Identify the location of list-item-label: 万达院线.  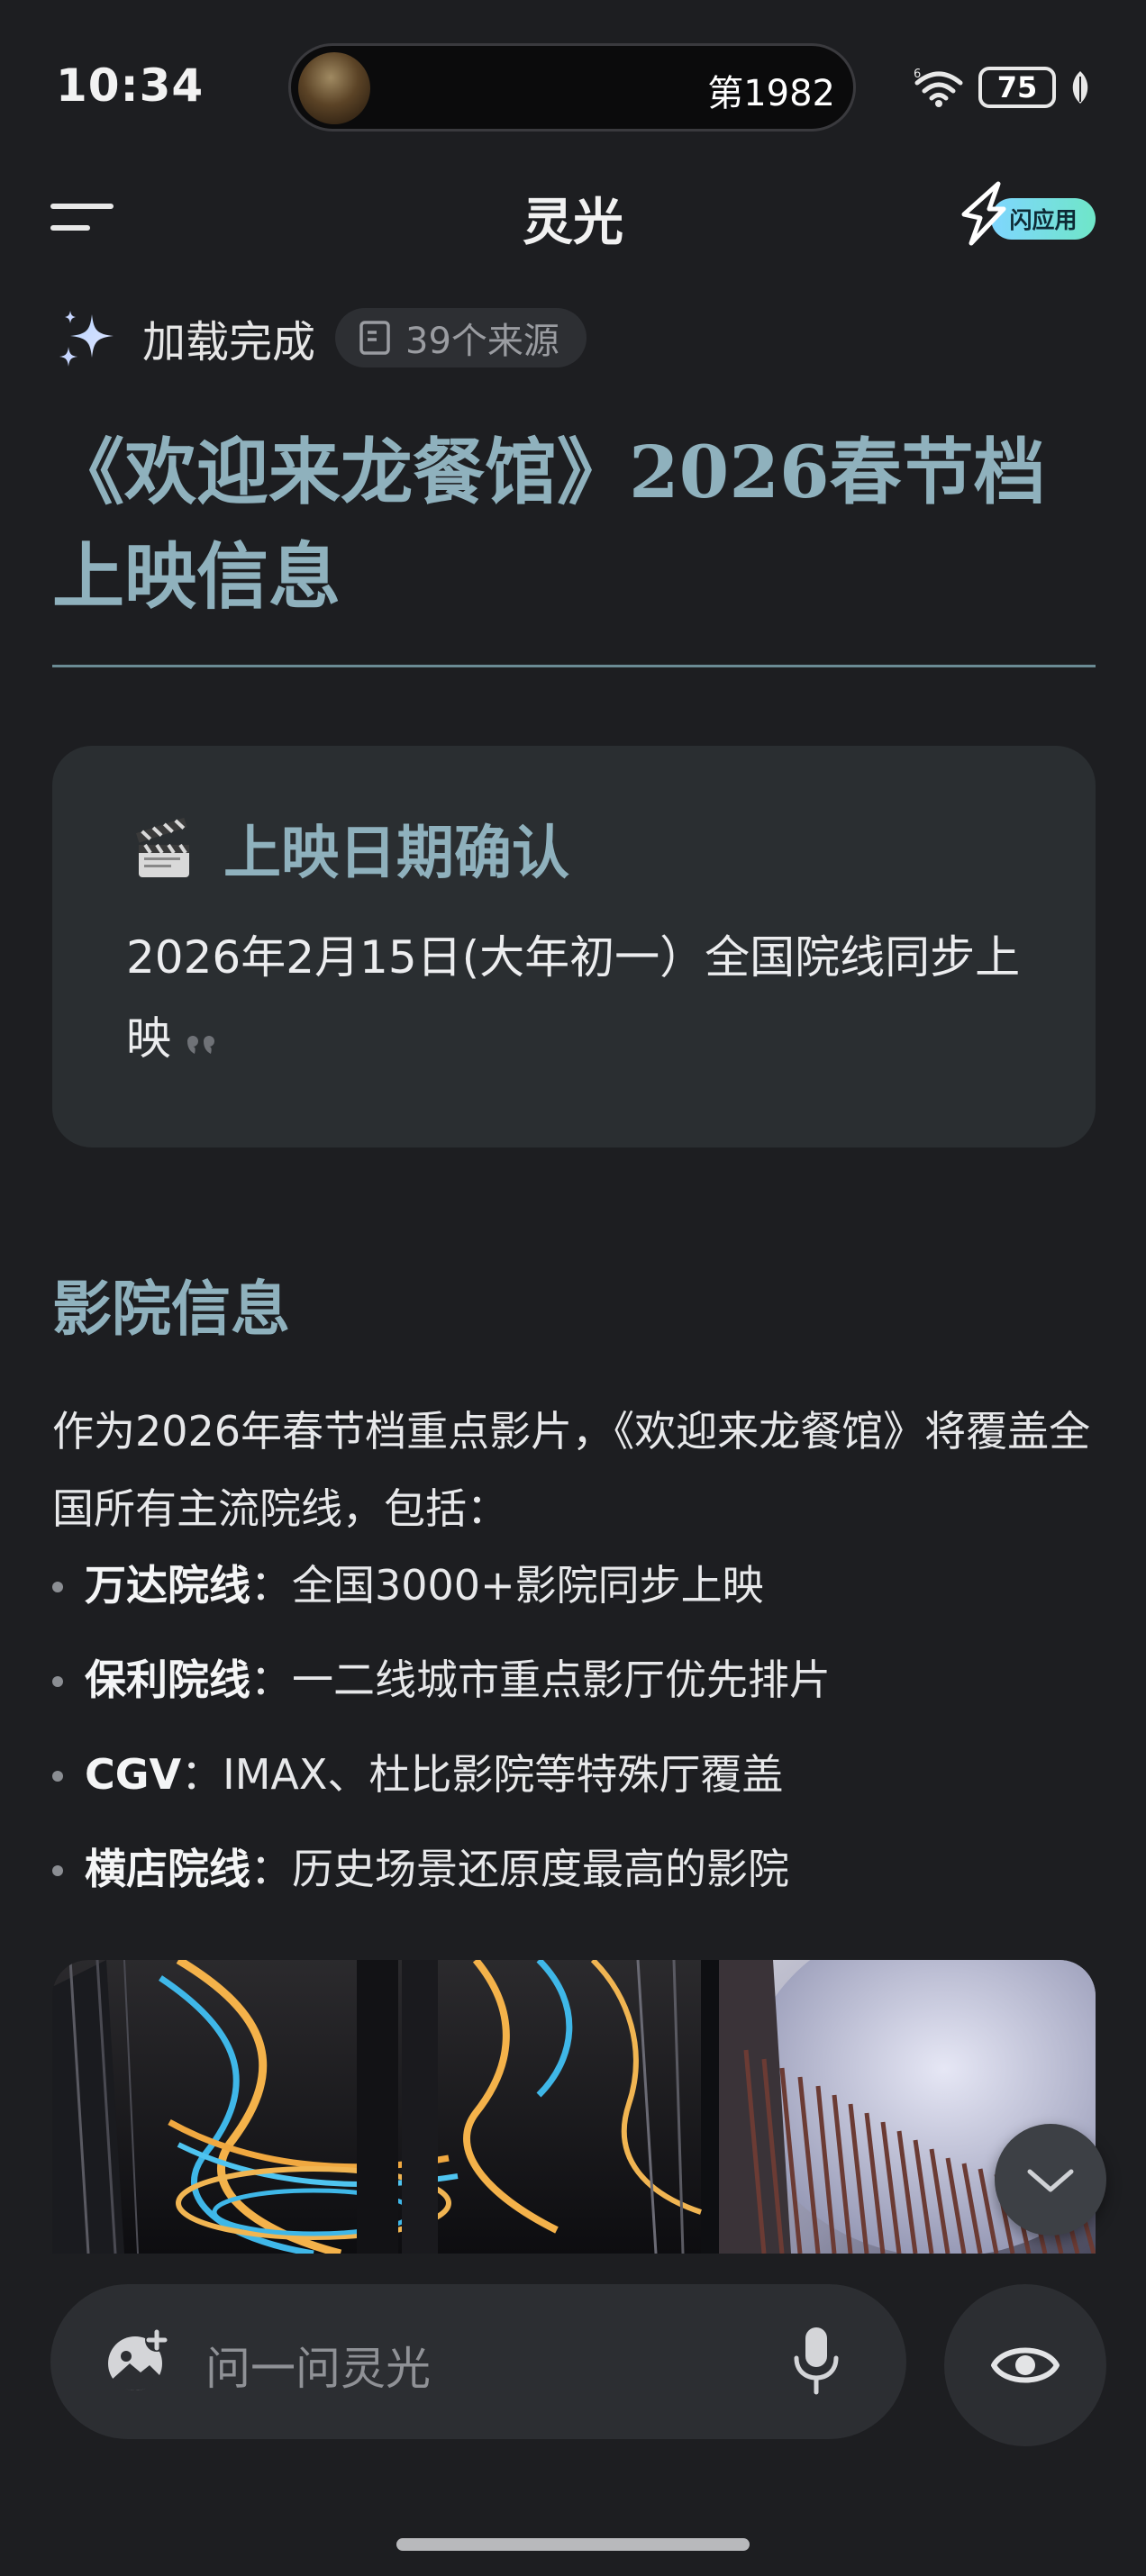
(167, 1585).